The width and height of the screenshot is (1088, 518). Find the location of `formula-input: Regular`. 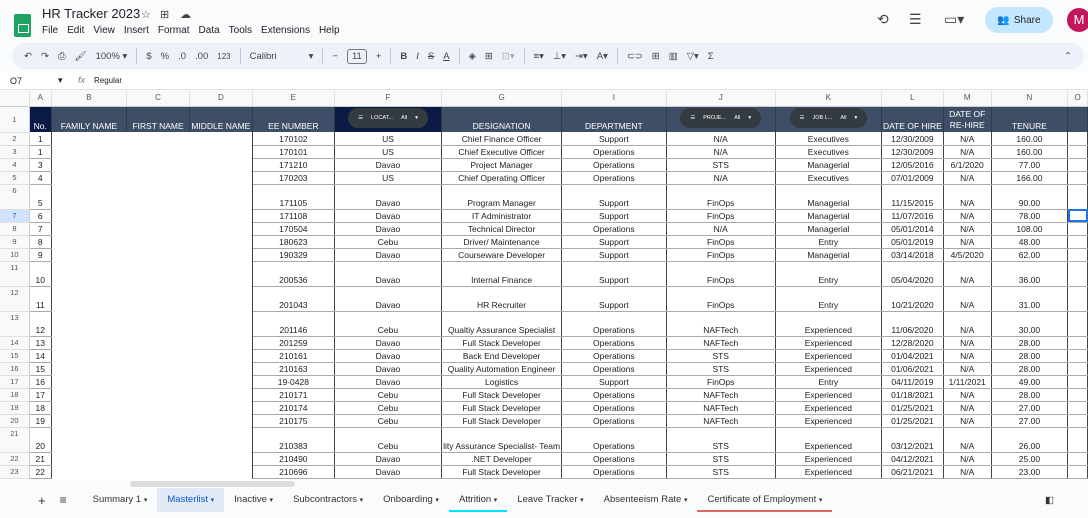

formula-input: Regular is located at coordinates (108, 80).